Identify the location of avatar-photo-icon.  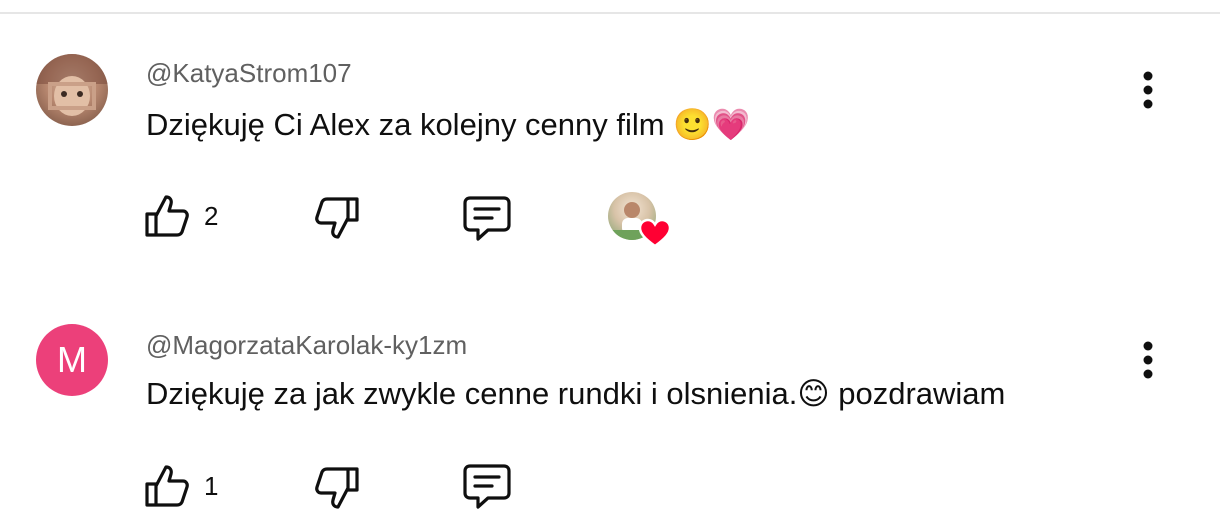
(72, 85).